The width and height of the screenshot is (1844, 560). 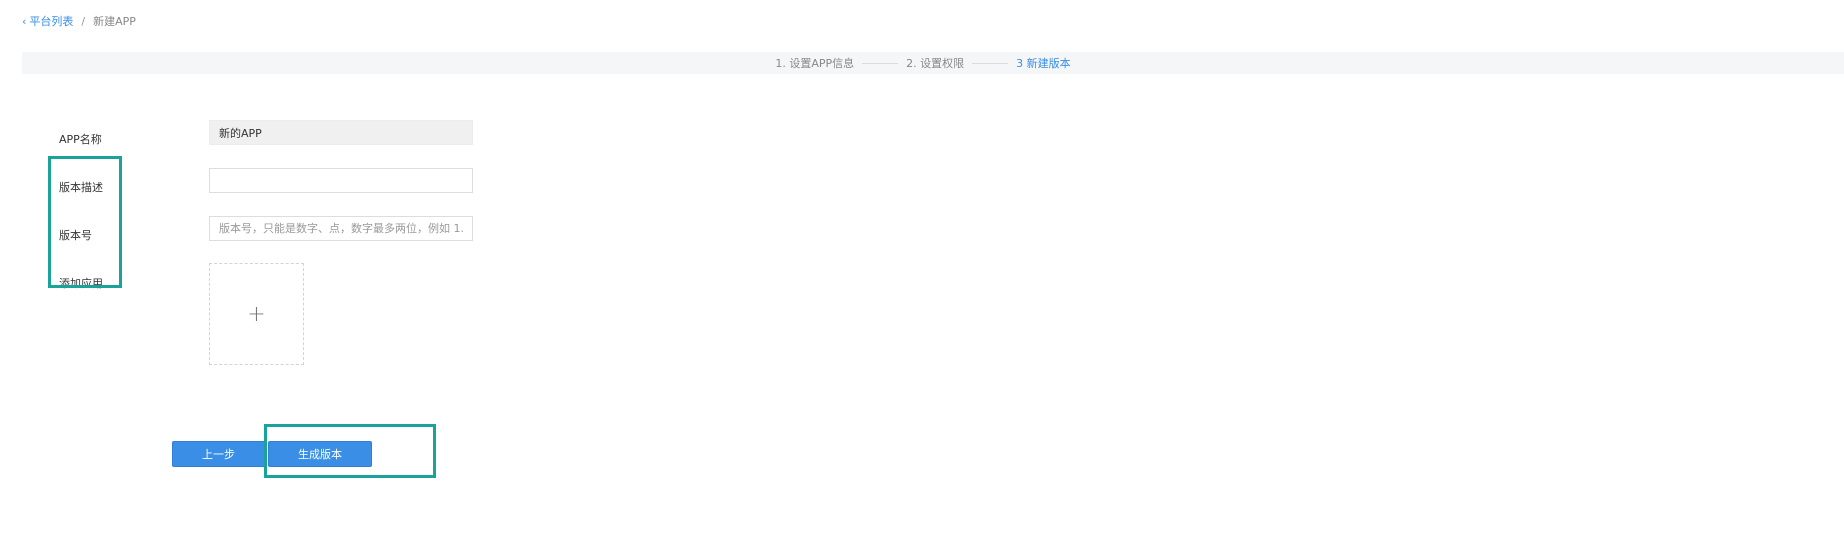 I want to click on labels-highlight-box, so click(x=85, y=222).